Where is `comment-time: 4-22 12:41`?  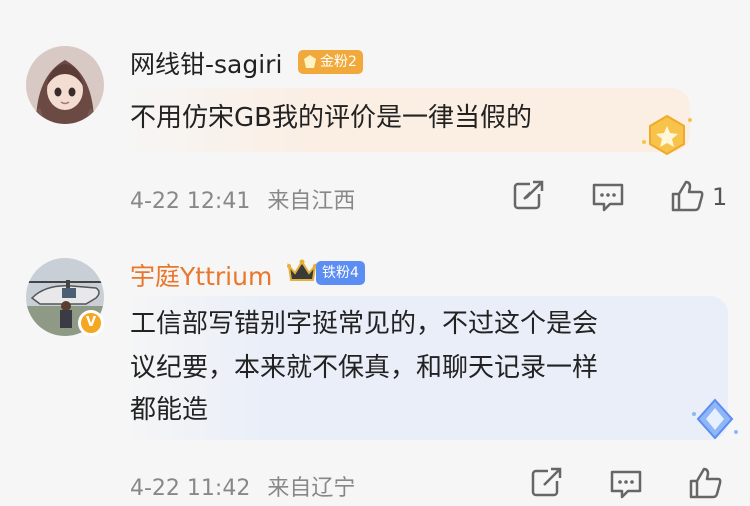
comment-time: 4-22 12:41 is located at coordinates (190, 201).